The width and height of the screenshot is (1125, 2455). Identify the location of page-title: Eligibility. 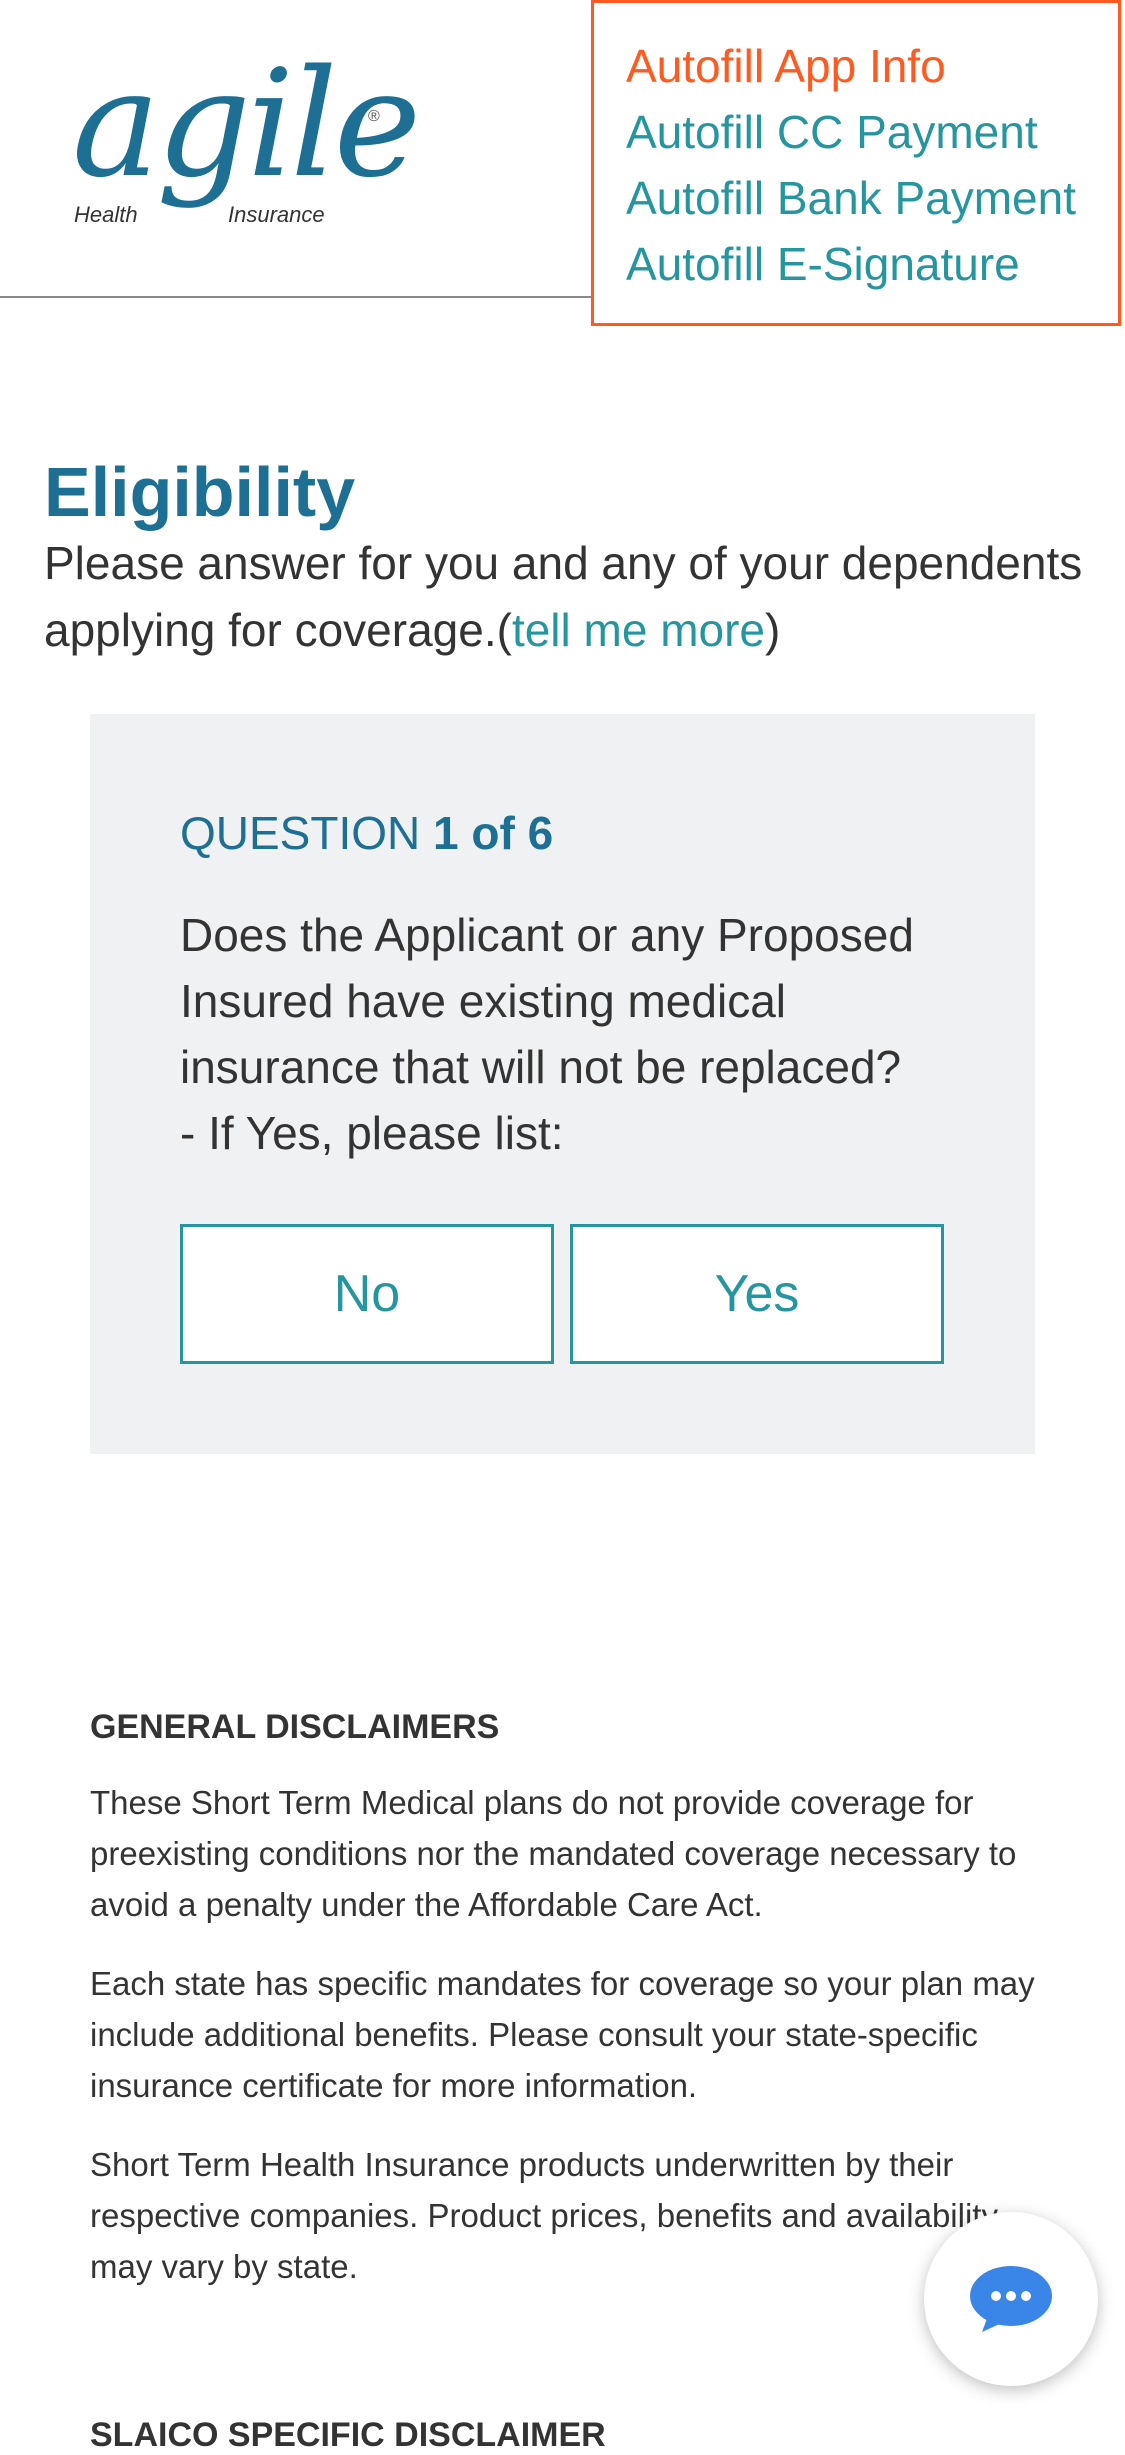
(200, 492).